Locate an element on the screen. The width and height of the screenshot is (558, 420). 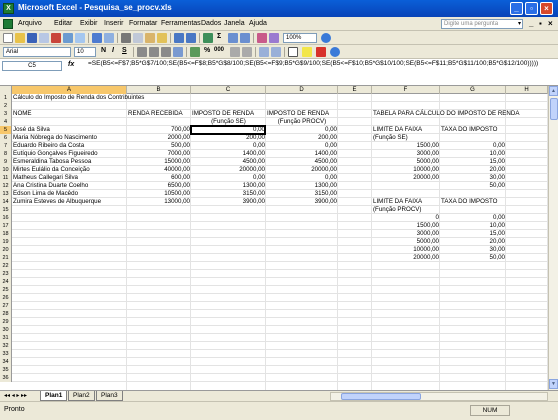
copy-icon is located at coordinates (138, 38).